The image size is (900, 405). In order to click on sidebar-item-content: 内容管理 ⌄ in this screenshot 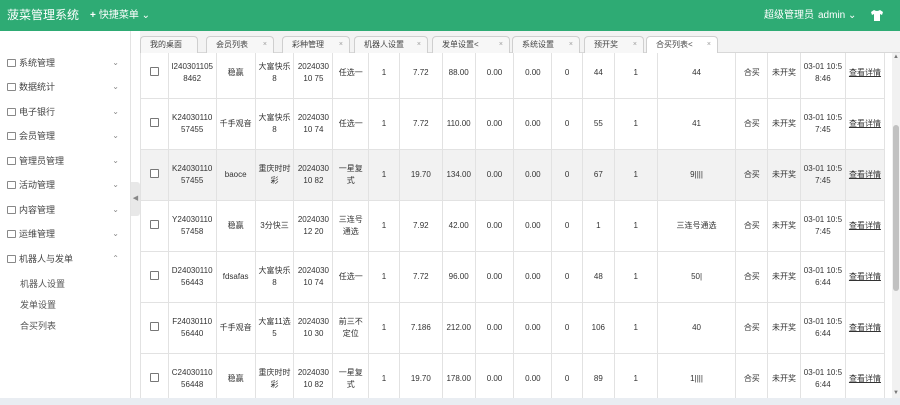, I will do `click(65, 210)`.